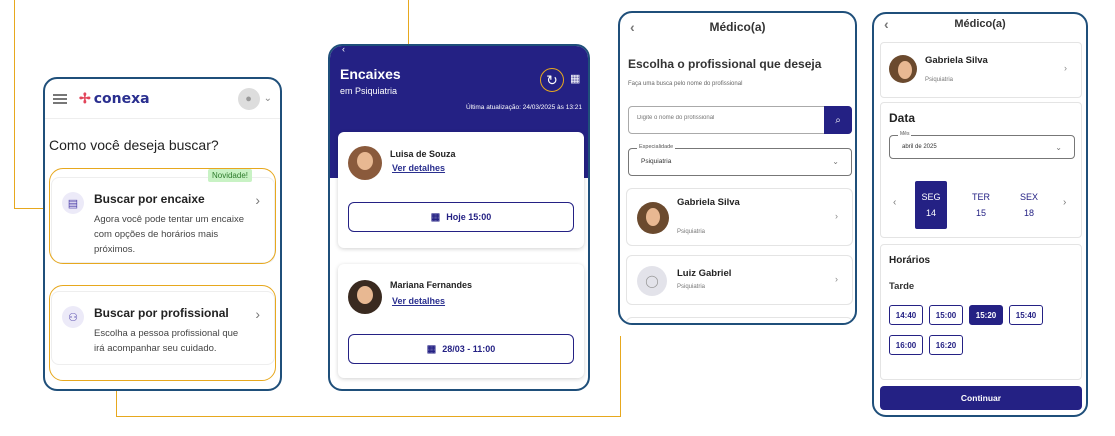 The width and height of the screenshot is (1115, 436). Describe the element at coordinates (727, 118) in the screenshot. I see `search-input` at that location.